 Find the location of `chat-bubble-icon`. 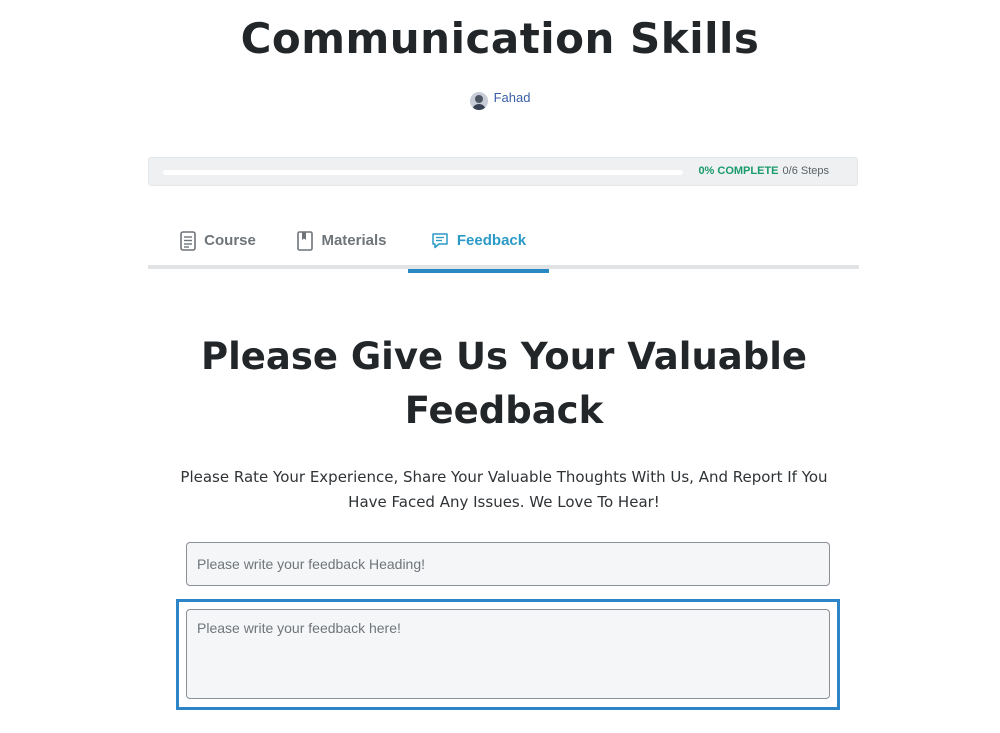

chat-bubble-icon is located at coordinates (440, 241).